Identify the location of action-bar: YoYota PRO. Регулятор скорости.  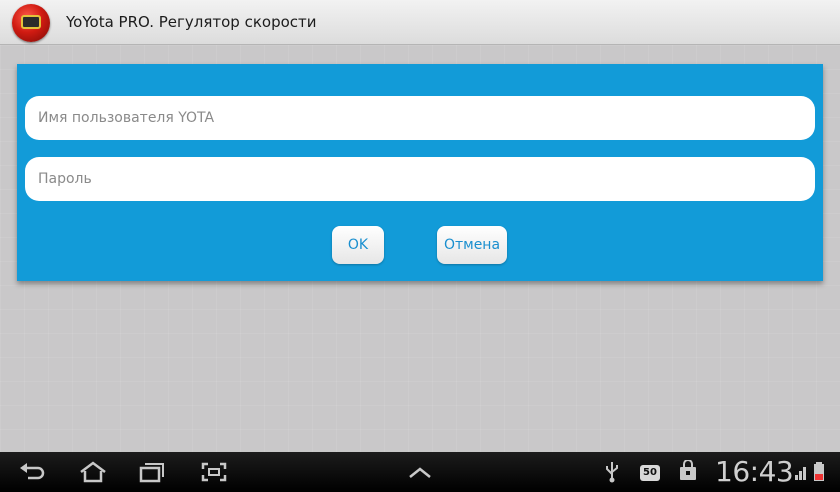
(420, 22).